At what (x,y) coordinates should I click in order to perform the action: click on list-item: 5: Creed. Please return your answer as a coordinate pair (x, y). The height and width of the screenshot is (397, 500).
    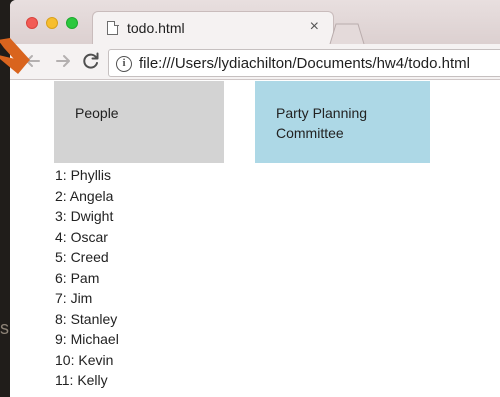
    Looking at the image, I should click on (82, 257).